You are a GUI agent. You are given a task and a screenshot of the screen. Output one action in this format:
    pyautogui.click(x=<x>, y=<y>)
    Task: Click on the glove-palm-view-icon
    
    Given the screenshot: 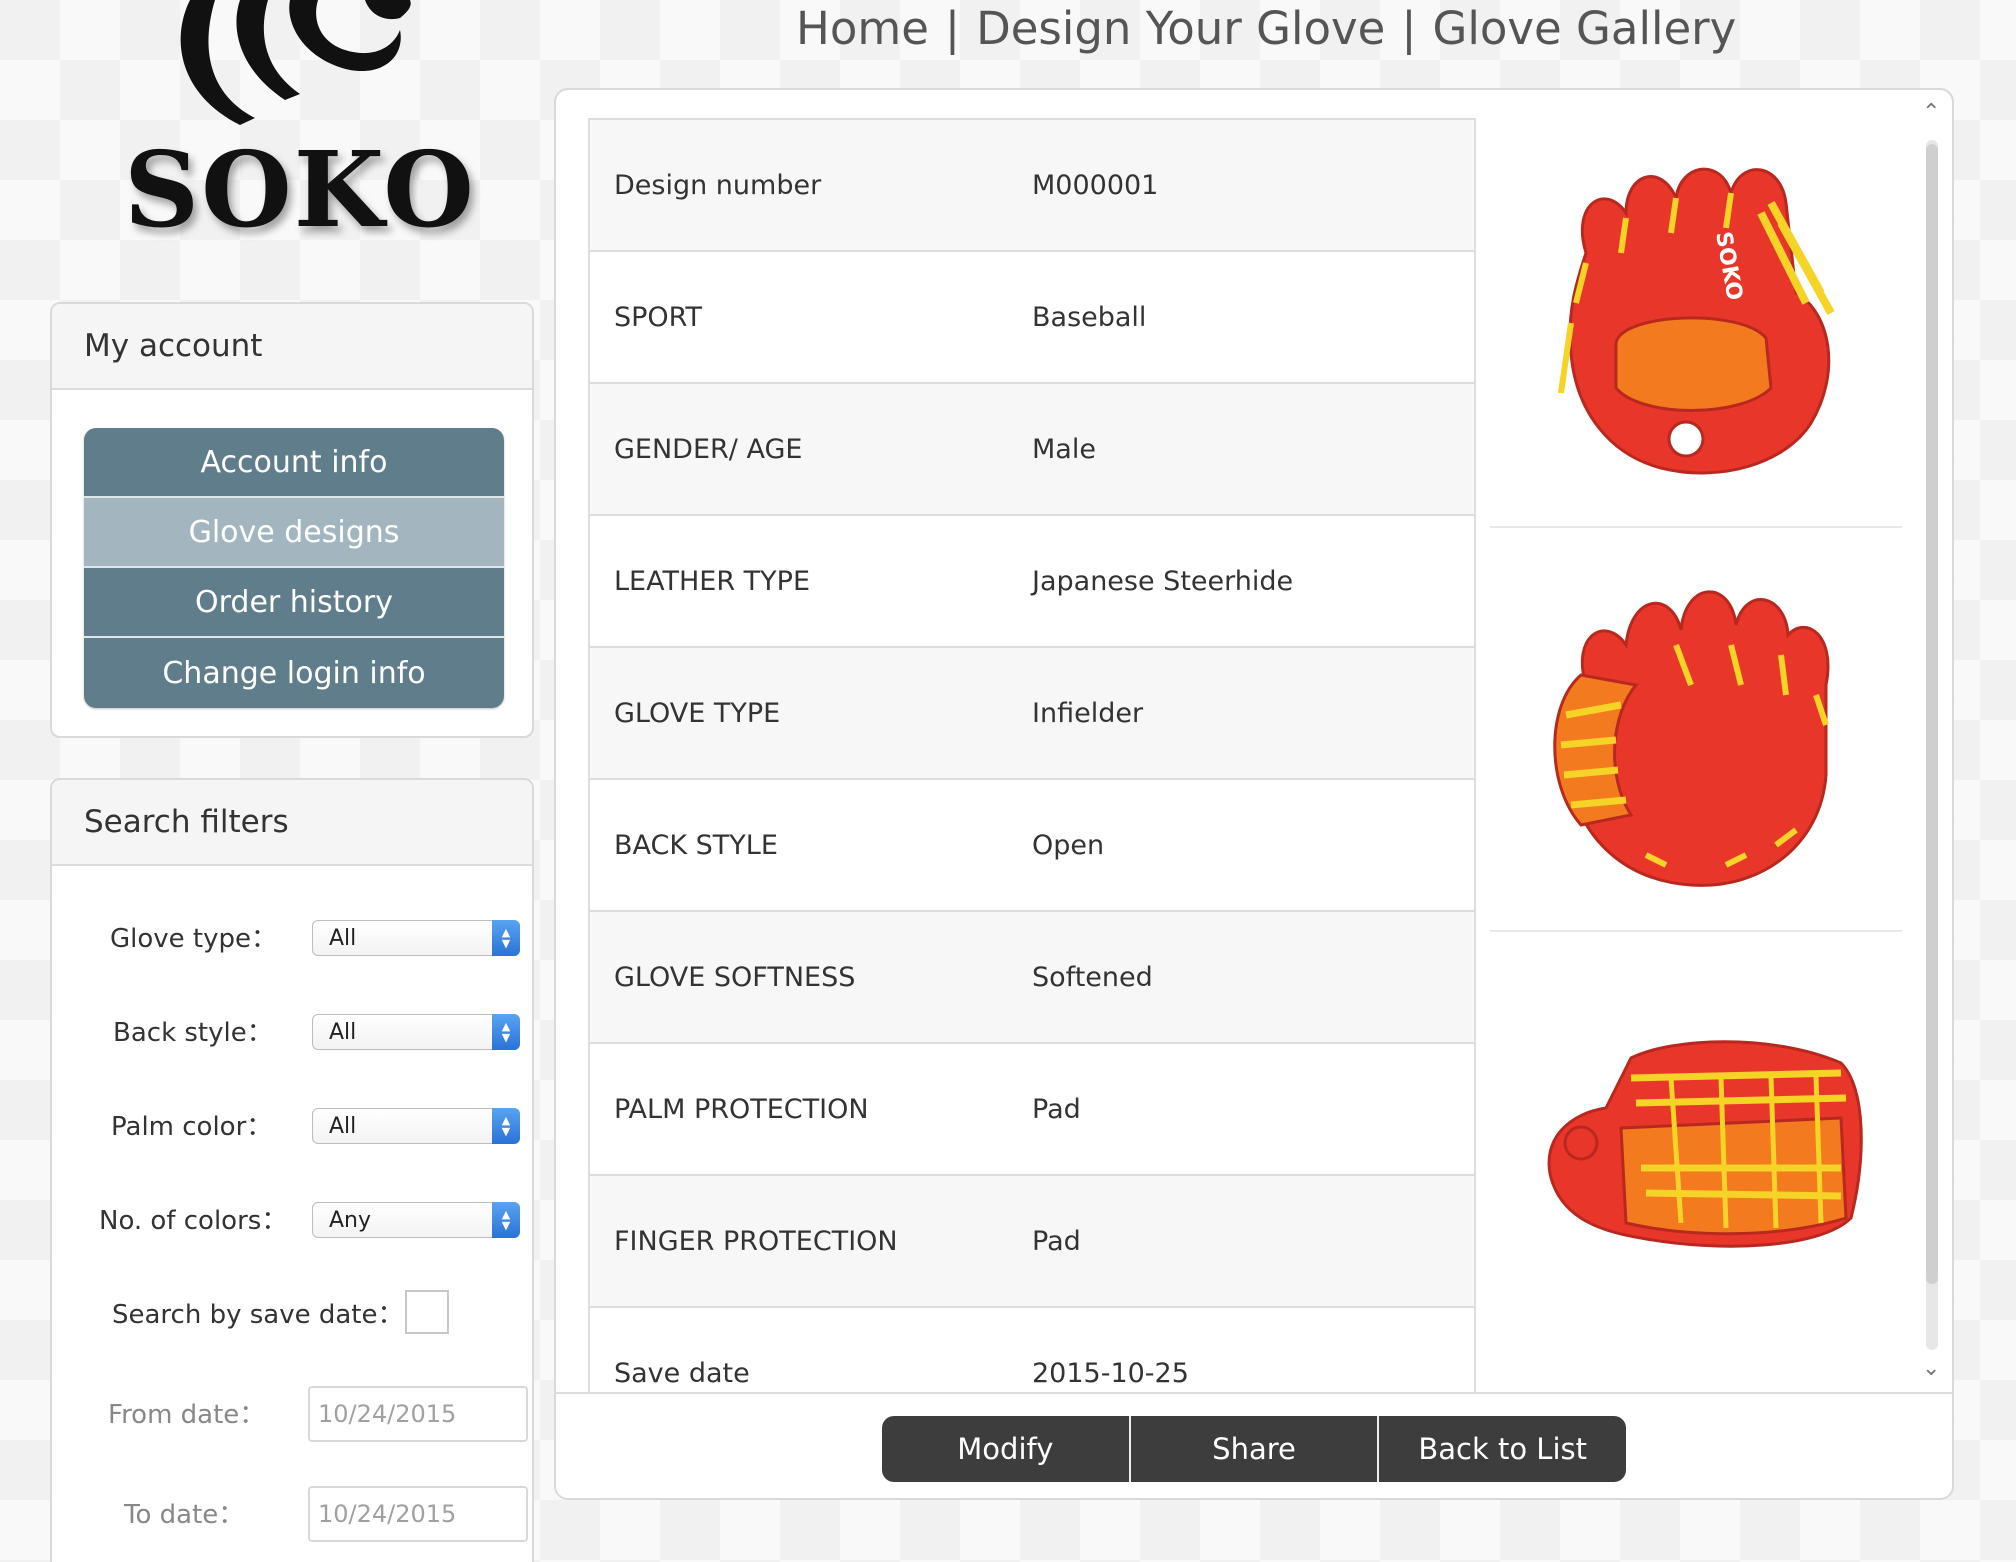 What is the action you would take?
    pyautogui.click(x=1691, y=738)
    